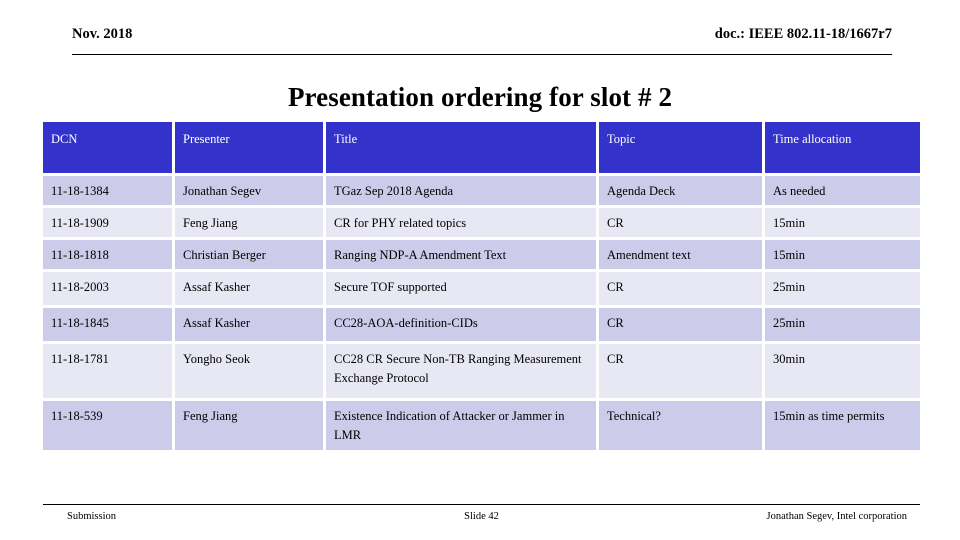 This screenshot has width=960, height=540. What do you see at coordinates (836, 516) in the screenshot?
I see `footer-author: Jonathan Segev, Intel corporation` at bounding box center [836, 516].